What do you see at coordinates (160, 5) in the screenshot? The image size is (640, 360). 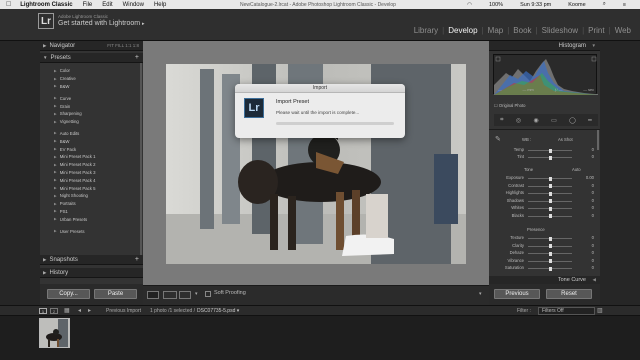 I see `menu-help: Help` at bounding box center [160, 5].